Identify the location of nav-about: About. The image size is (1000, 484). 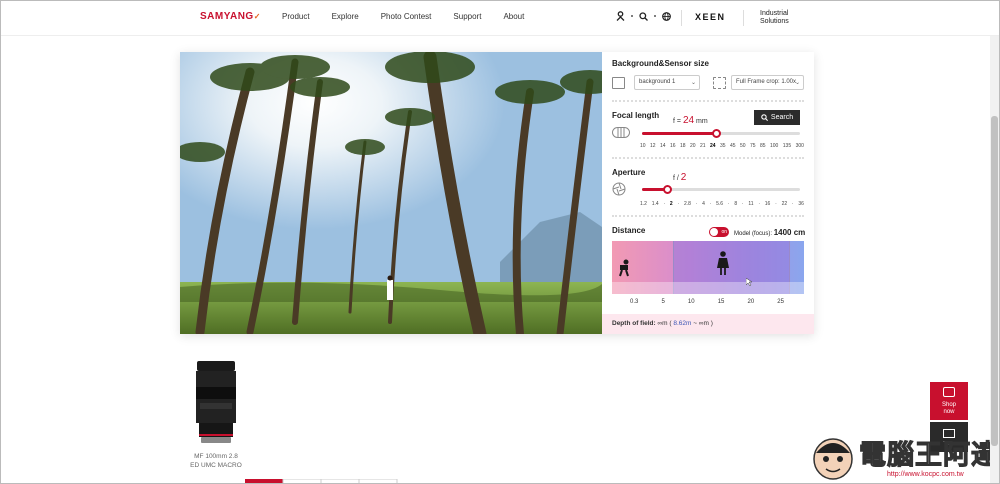
(513, 16).